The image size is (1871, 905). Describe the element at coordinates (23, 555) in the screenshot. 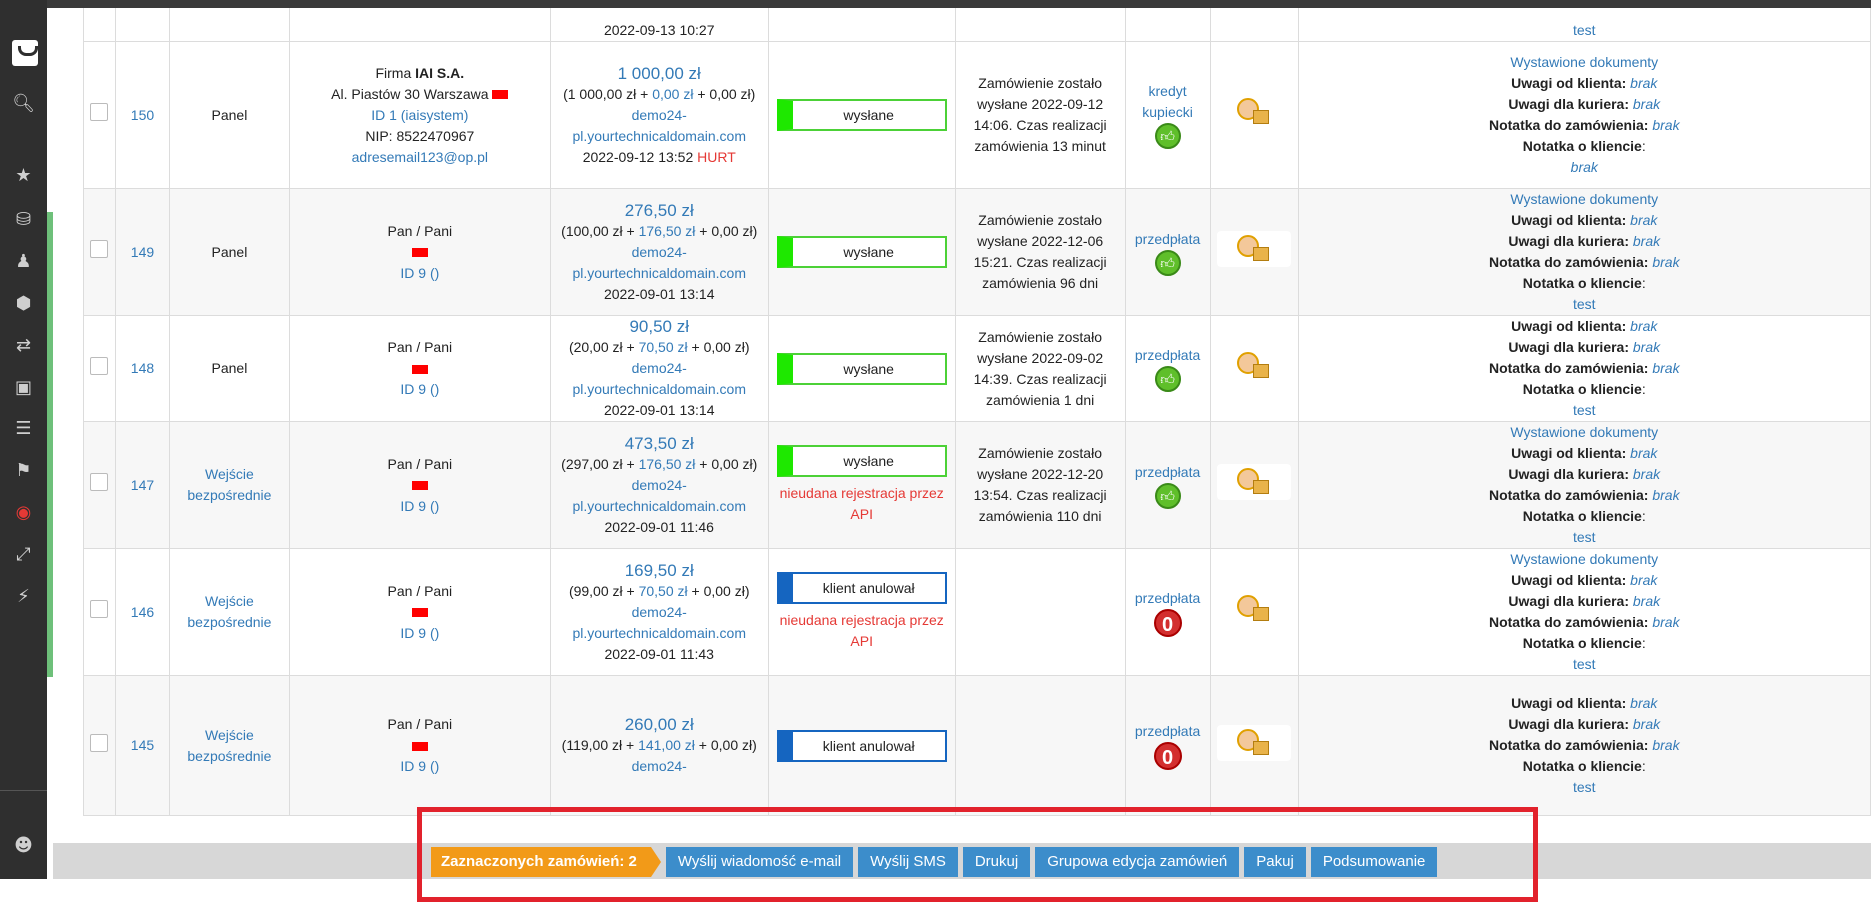

I see `expand-icon: ⤢` at that location.